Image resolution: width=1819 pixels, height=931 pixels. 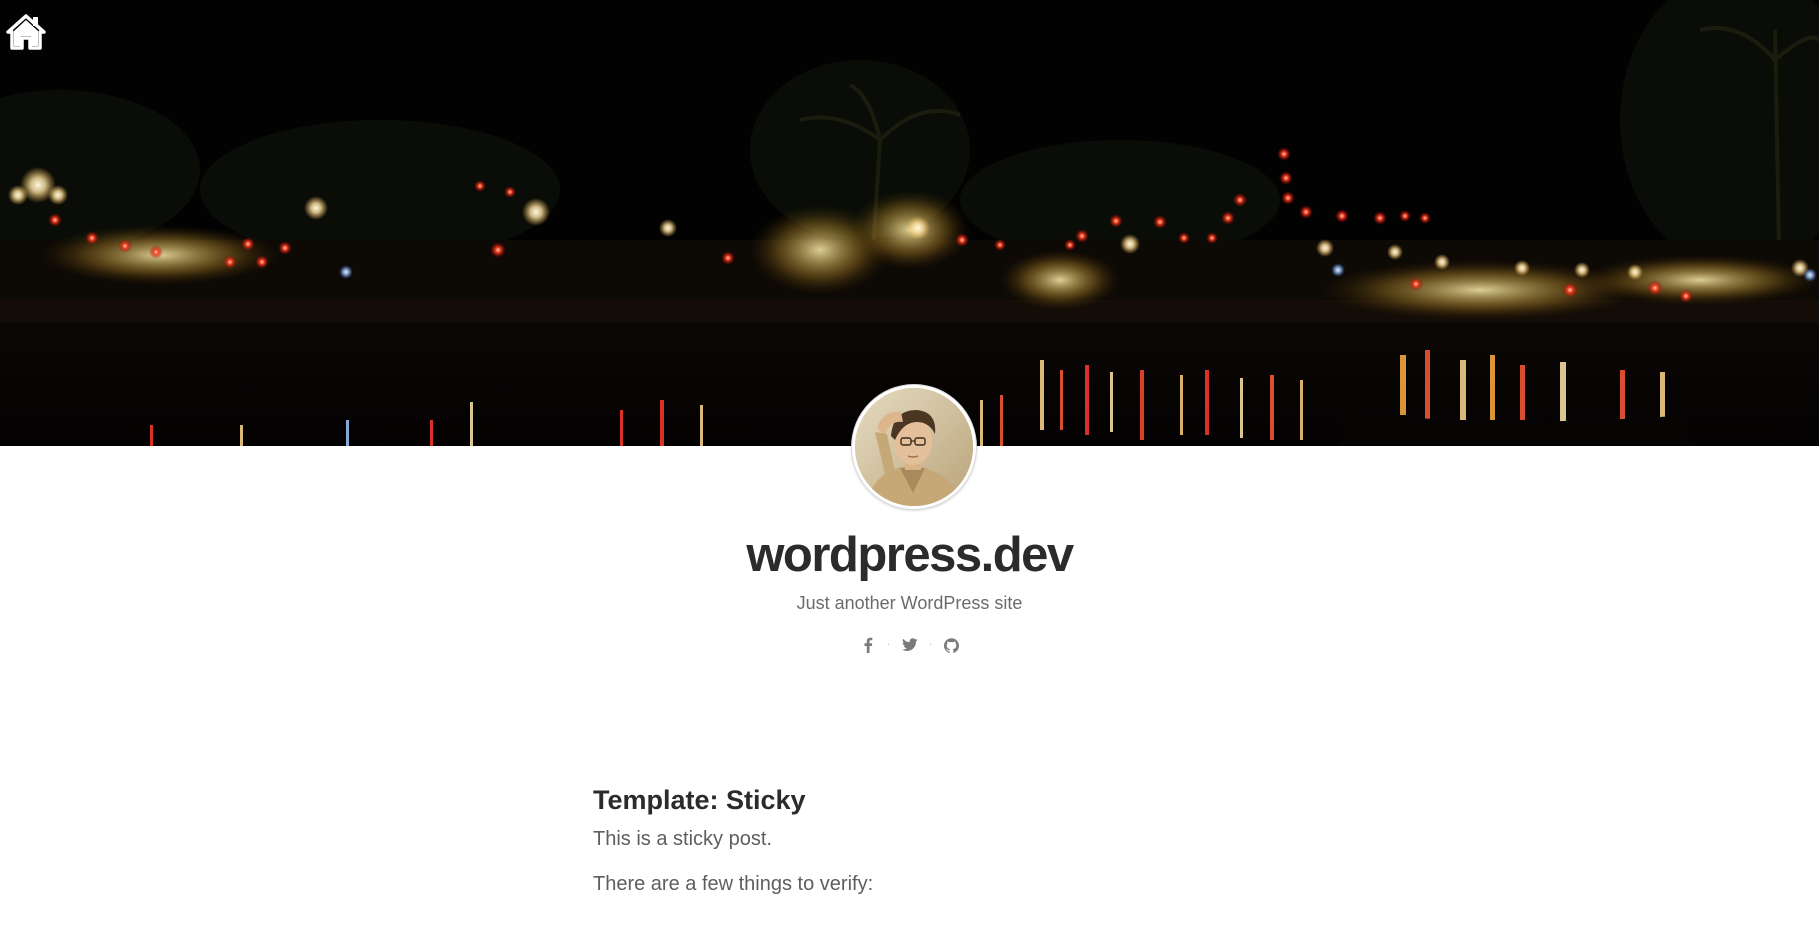 I want to click on home-icon, so click(x=26, y=32).